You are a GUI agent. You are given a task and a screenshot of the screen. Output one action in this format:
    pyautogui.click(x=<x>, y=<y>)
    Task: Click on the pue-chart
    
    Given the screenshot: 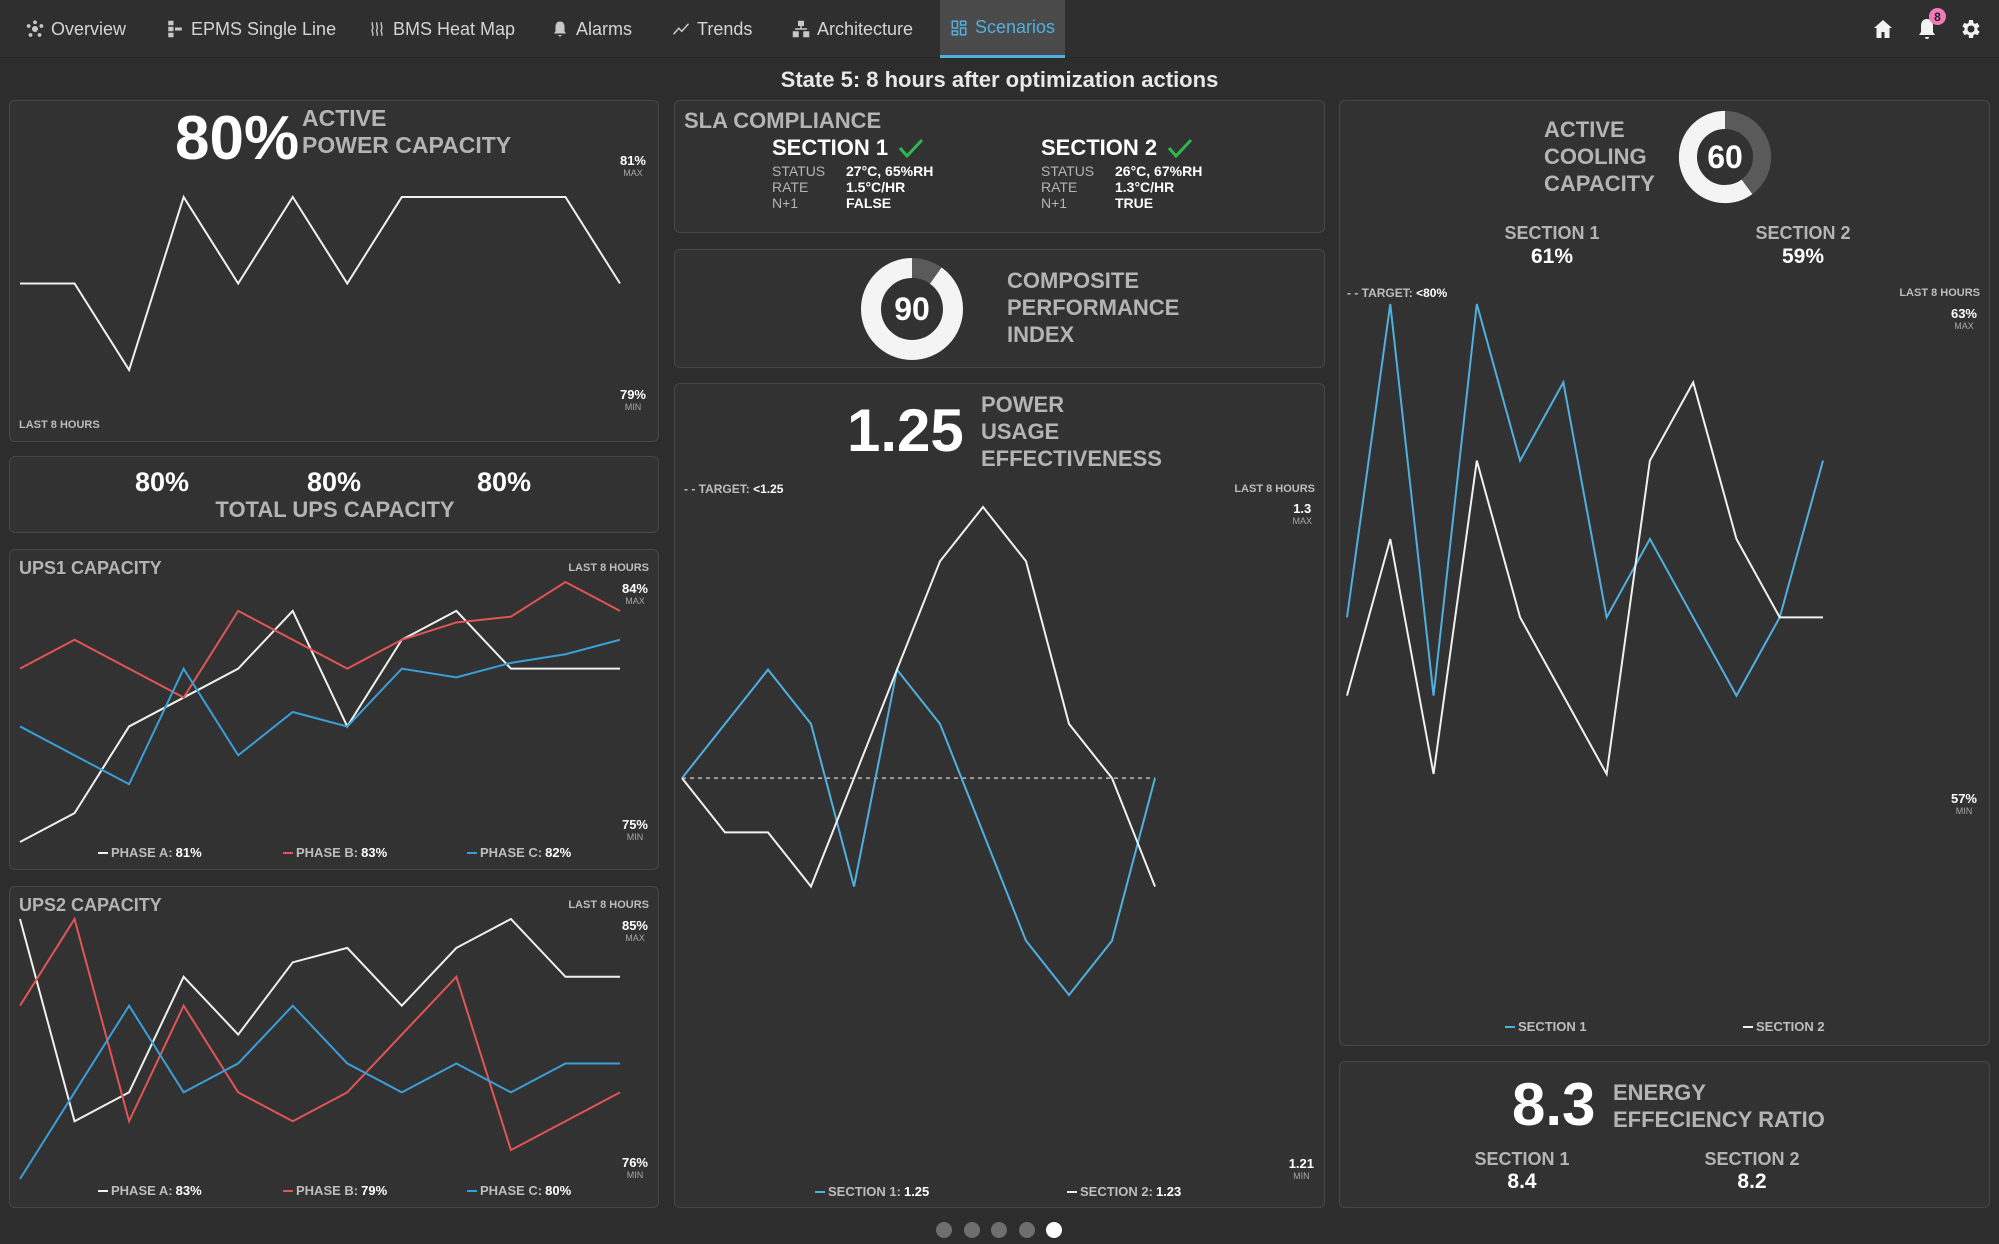 What is the action you would take?
    pyautogui.click(x=918, y=751)
    